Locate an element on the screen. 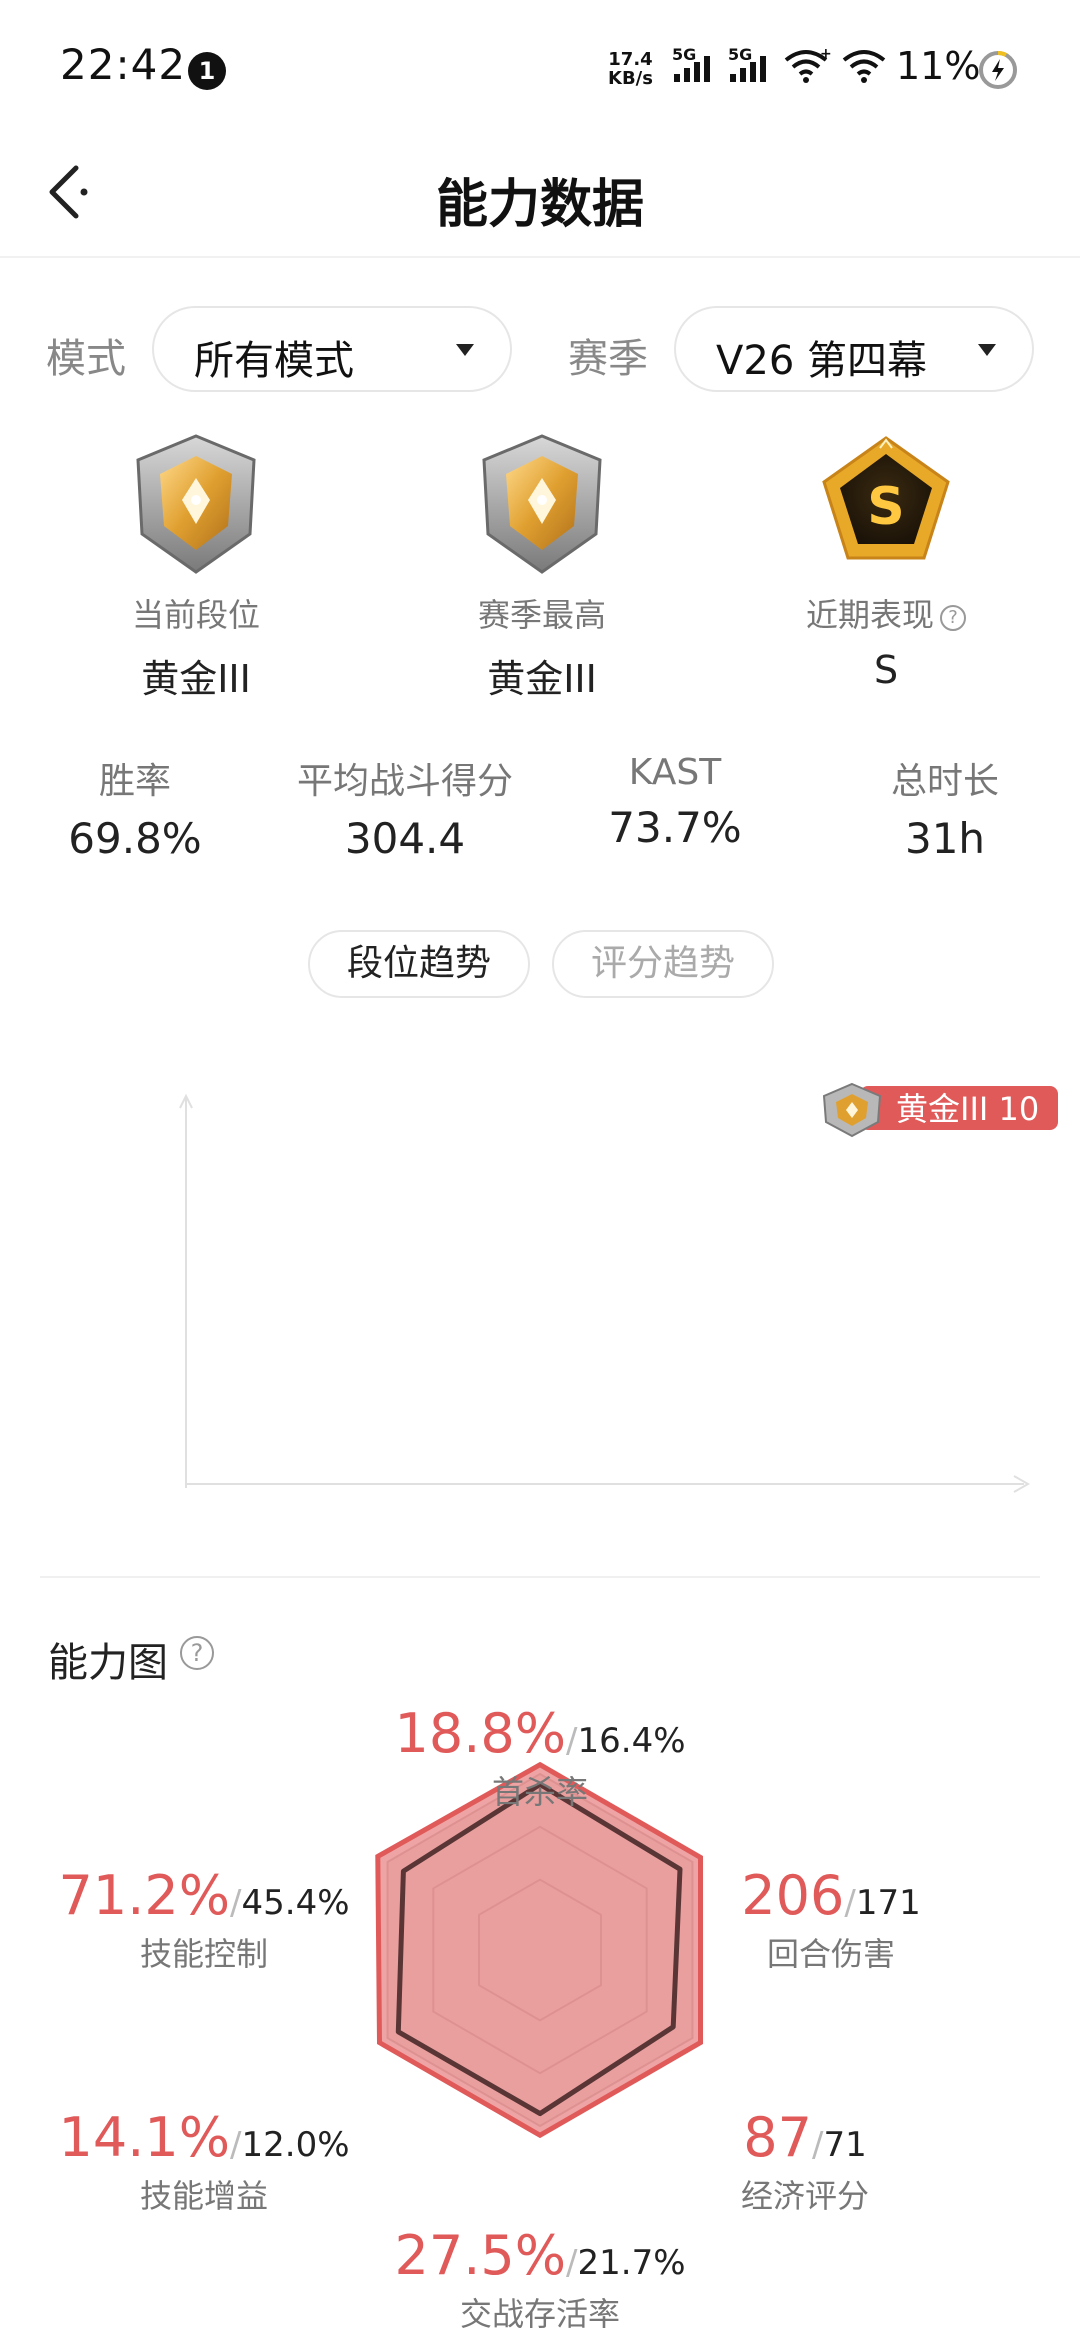 The image size is (1080, 2345). stat-win-rate: 胜率 69.8% is located at coordinates (135, 807).